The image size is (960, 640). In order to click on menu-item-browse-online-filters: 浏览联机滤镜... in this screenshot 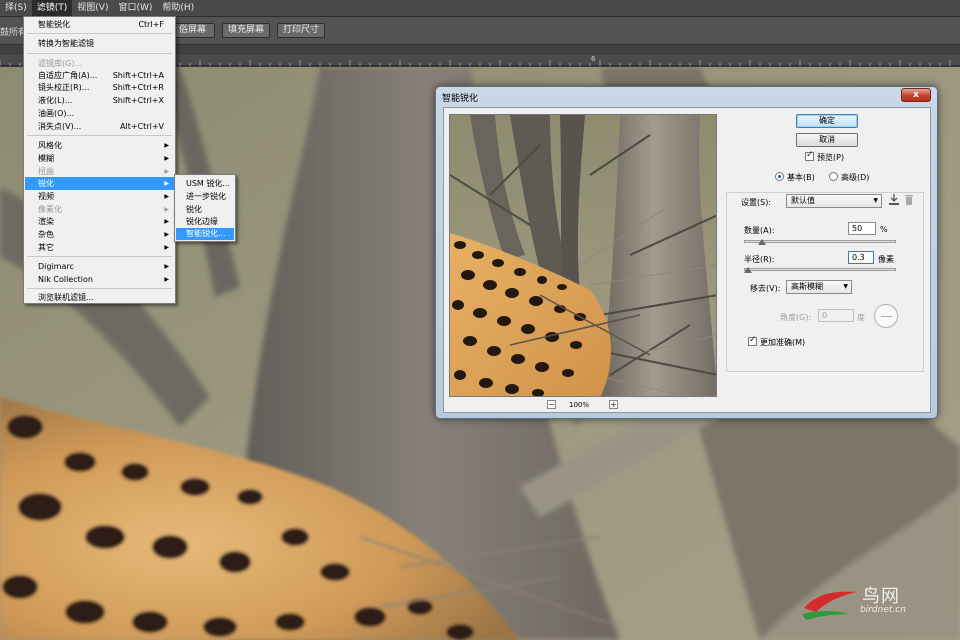, I will do `click(99, 297)`.